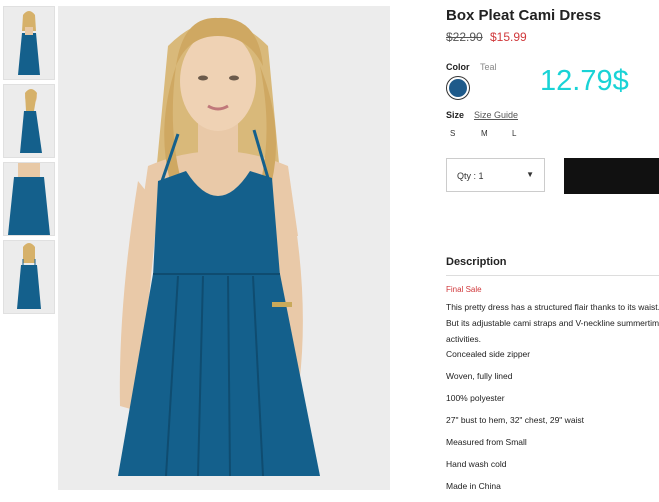 The width and height of the screenshot is (659, 502). Describe the element at coordinates (464, 37) in the screenshot. I see `original-price: $22.90` at that location.